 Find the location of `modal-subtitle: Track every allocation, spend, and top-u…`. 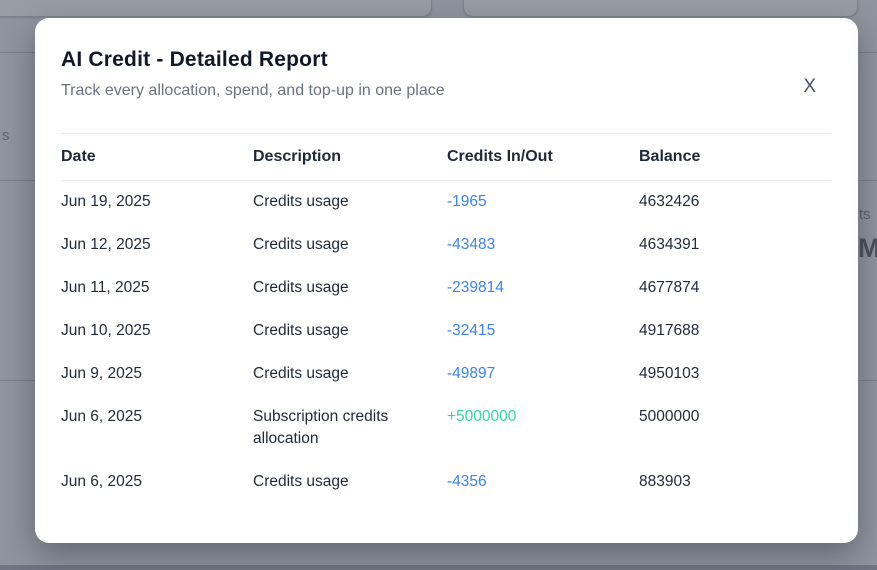

modal-subtitle: Track every allocation, spend, and top-u… is located at coordinates (253, 90).